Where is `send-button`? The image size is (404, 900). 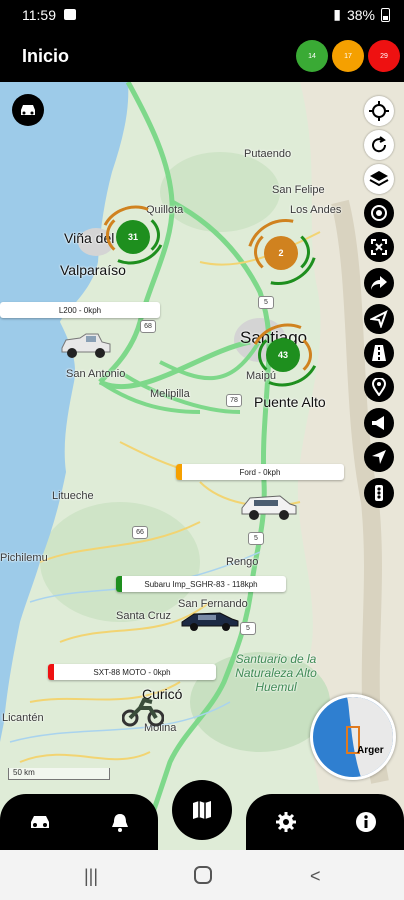
send-button is located at coordinates (379, 319).